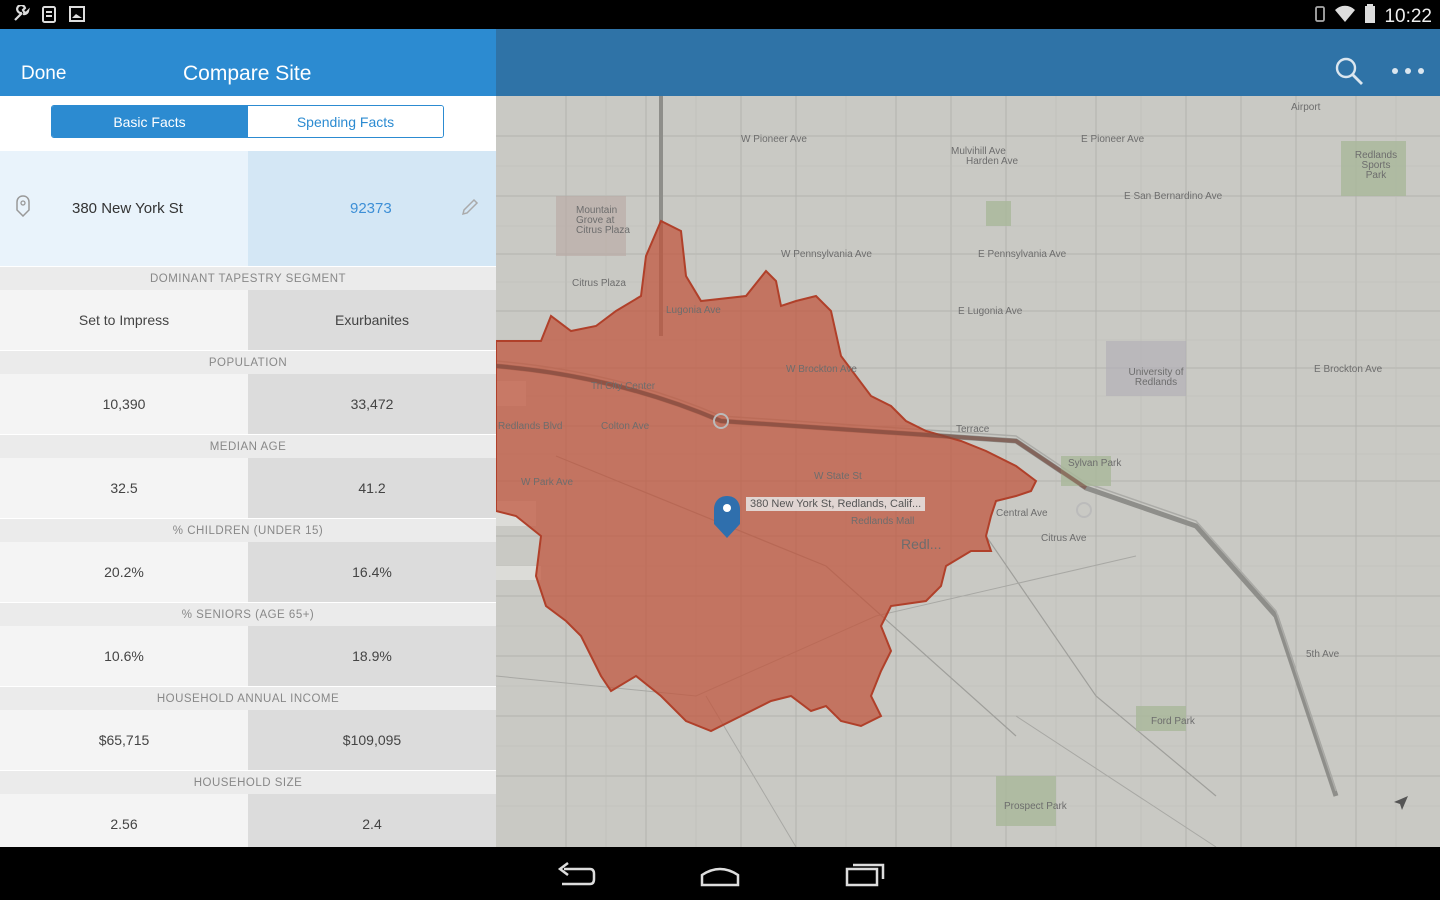 The height and width of the screenshot is (900, 1440). Describe the element at coordinates (372, 320) in the screenshot. I see `value-site-b: Exurbanites` at that location.